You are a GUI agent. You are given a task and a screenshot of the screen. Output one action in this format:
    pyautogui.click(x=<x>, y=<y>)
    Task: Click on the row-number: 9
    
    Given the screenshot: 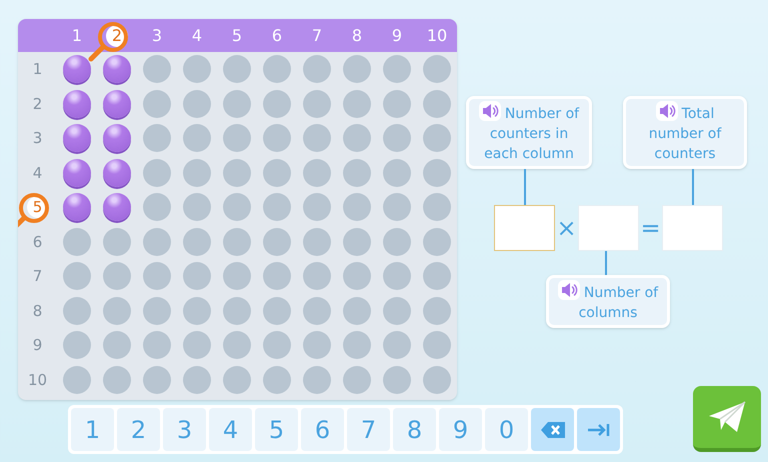 What is the action you would take?
    pyautogui.click(x=37, y=345)
    